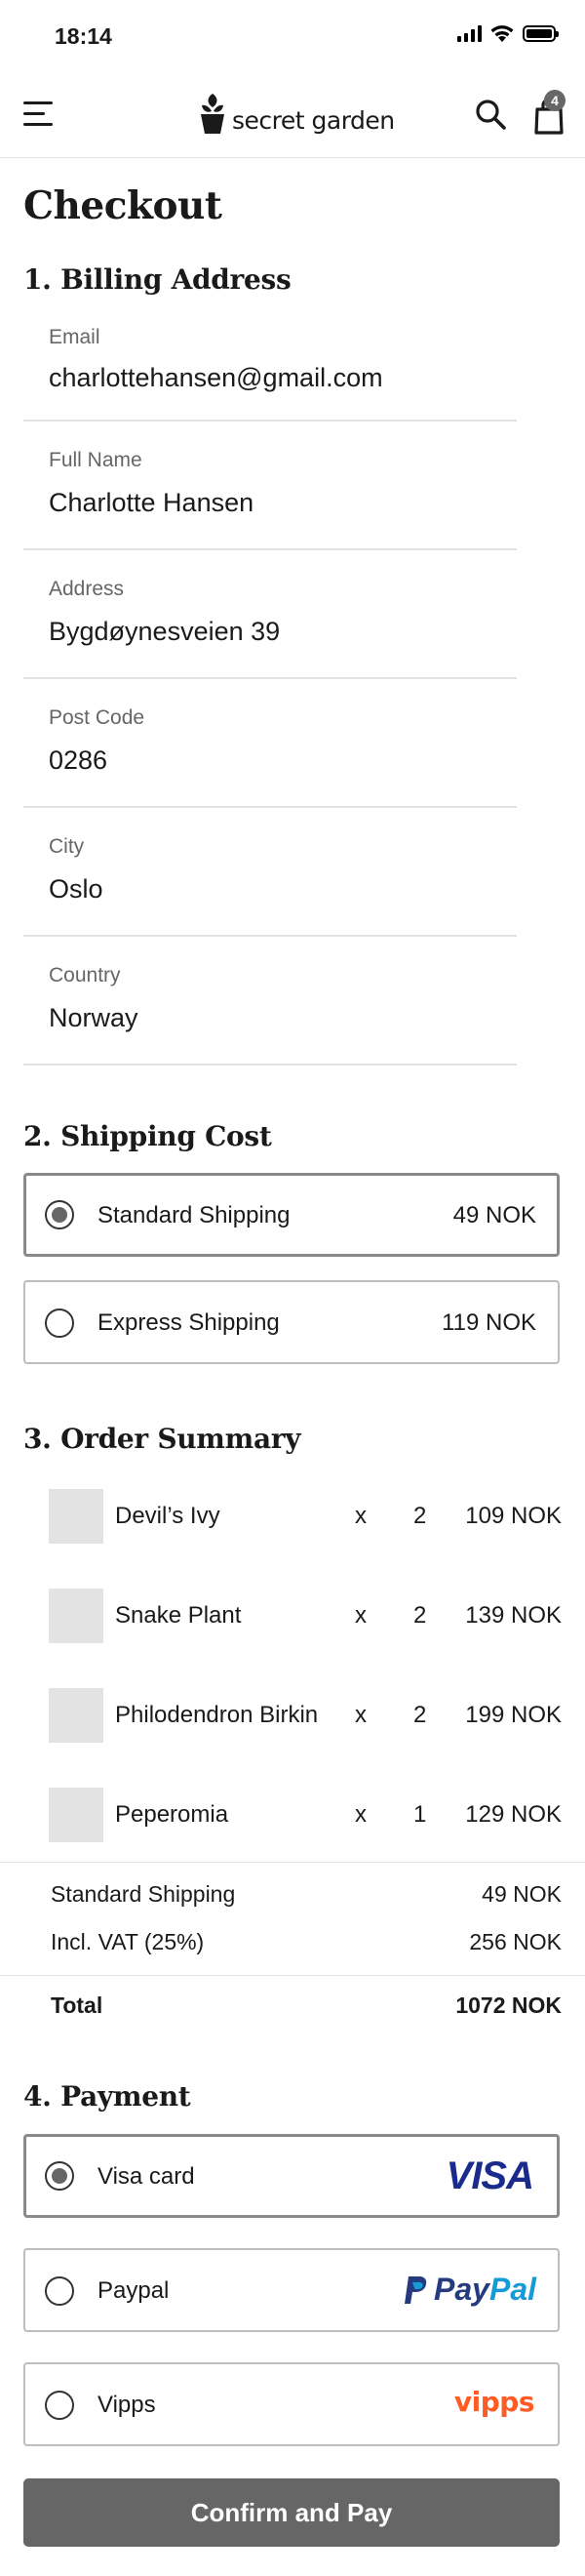  Describe the element at coordinates (270, 1001) in the screenshot. I see `country-field: Country Norway` at that location.